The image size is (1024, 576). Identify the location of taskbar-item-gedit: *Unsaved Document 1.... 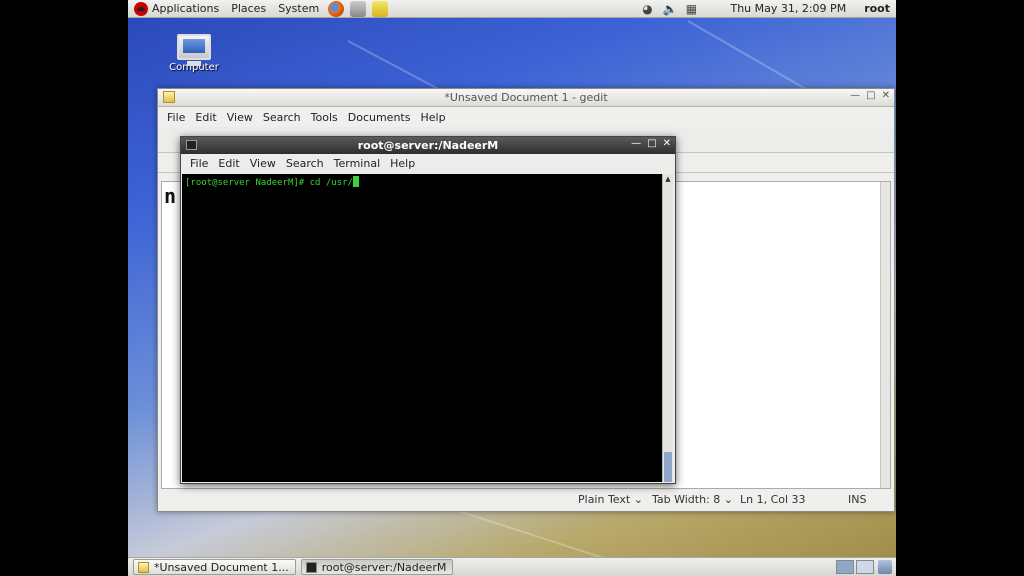
(214, 567).